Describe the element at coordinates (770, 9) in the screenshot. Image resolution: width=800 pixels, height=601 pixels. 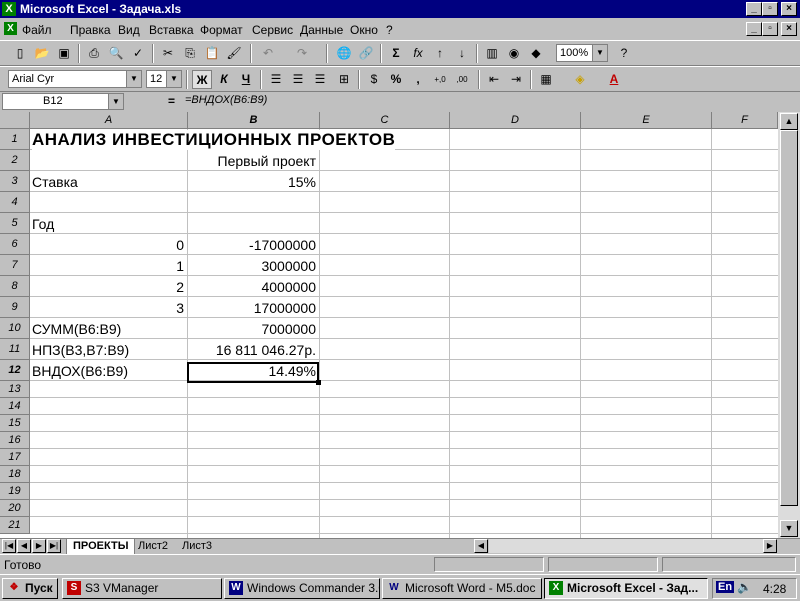
I see `maximize-button: ▫` at that location.